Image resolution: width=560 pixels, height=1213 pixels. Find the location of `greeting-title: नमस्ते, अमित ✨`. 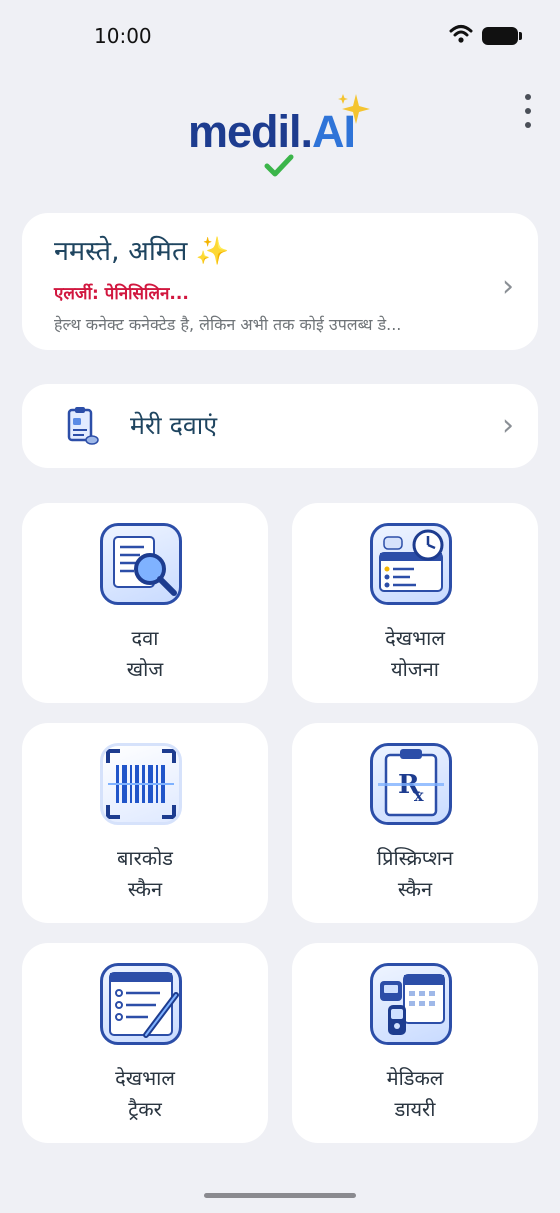

greeting-title: नमस्ते, अमित ✨ is located at coordinates (142, 251).